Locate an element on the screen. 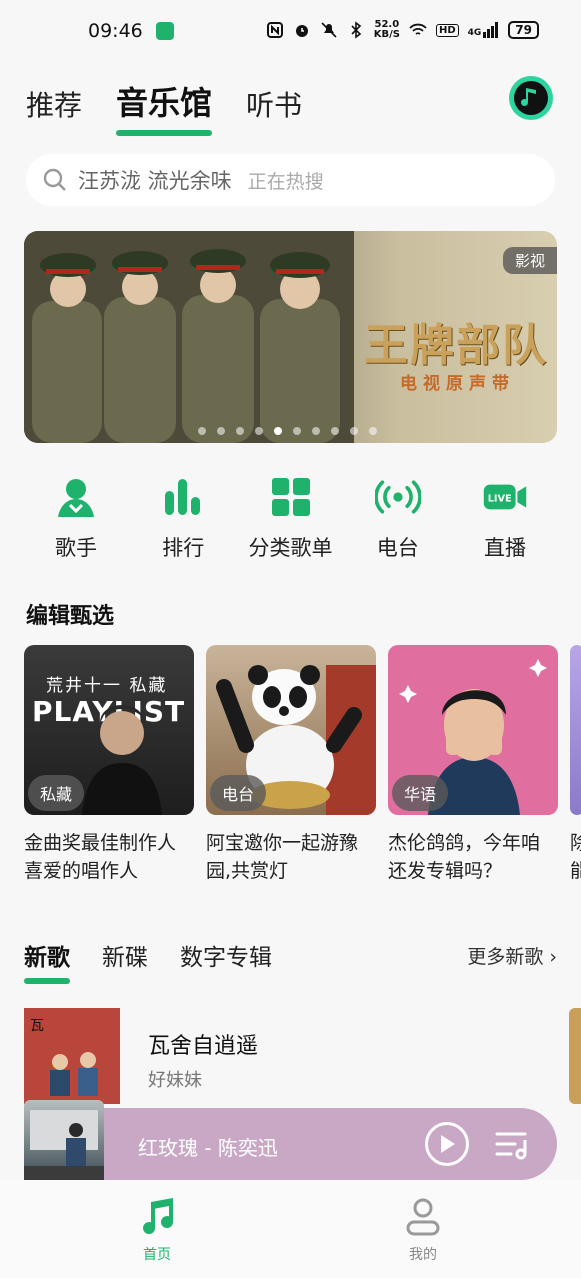  song-album-art: 瓦 is located at coordinates (72, 1056).